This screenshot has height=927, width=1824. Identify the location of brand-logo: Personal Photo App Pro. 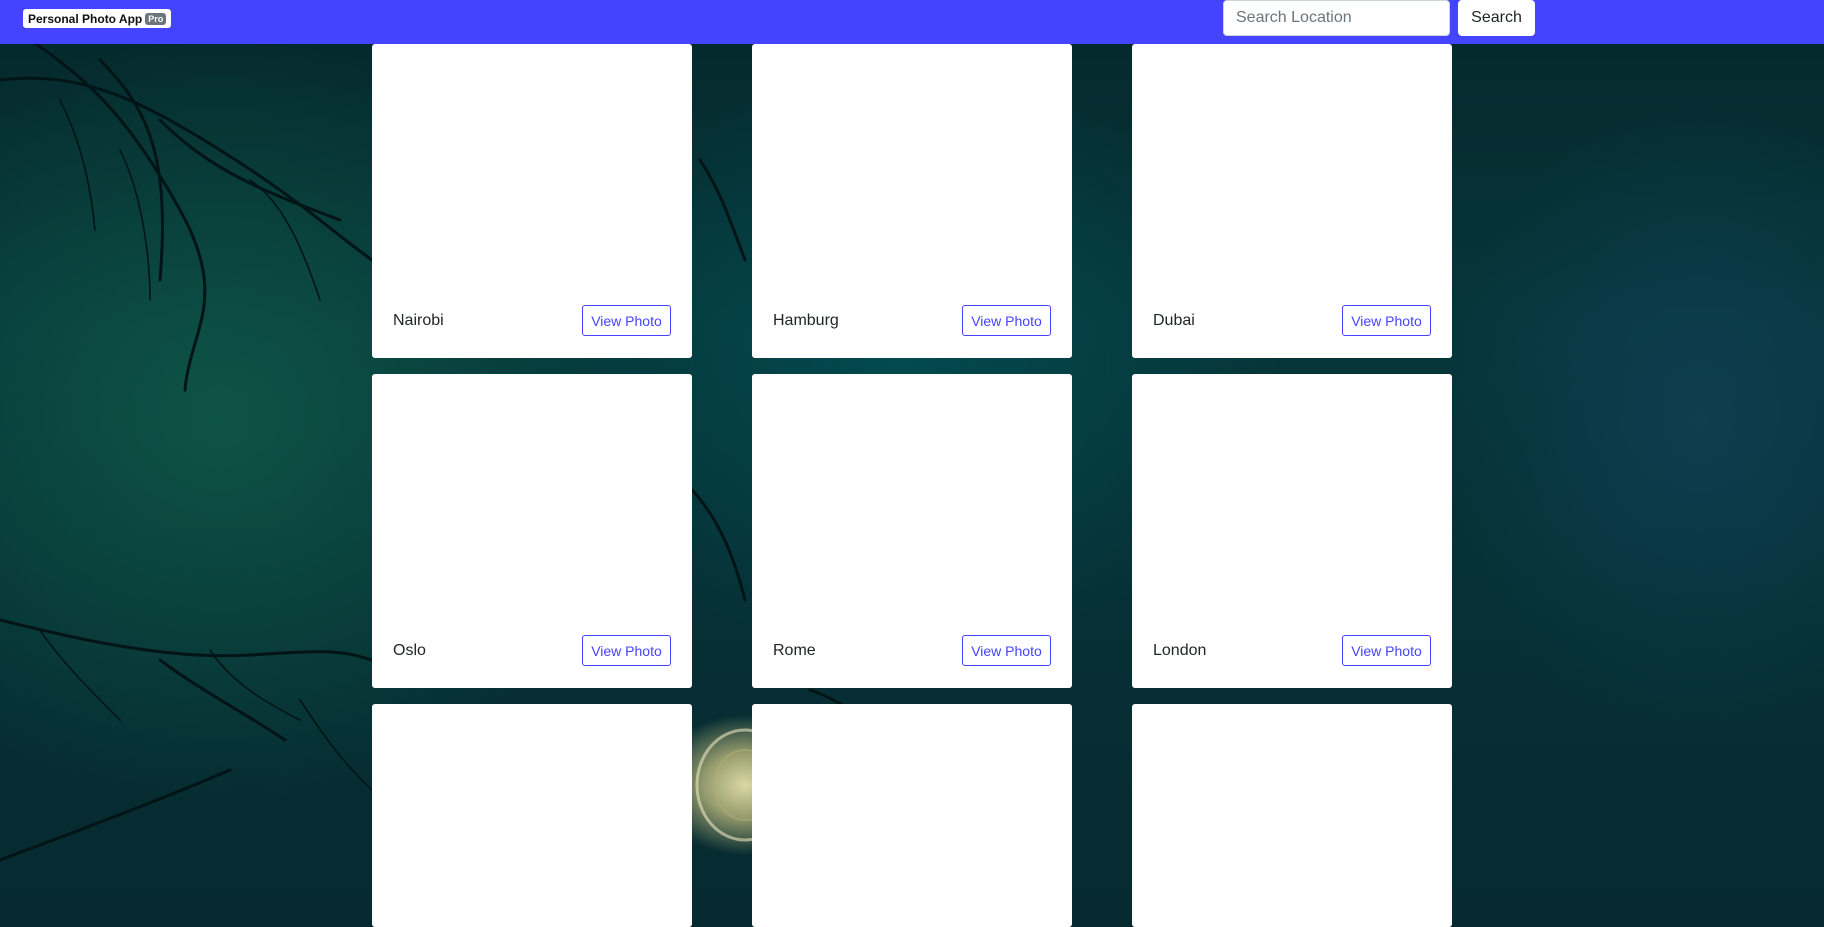
(97, 18).